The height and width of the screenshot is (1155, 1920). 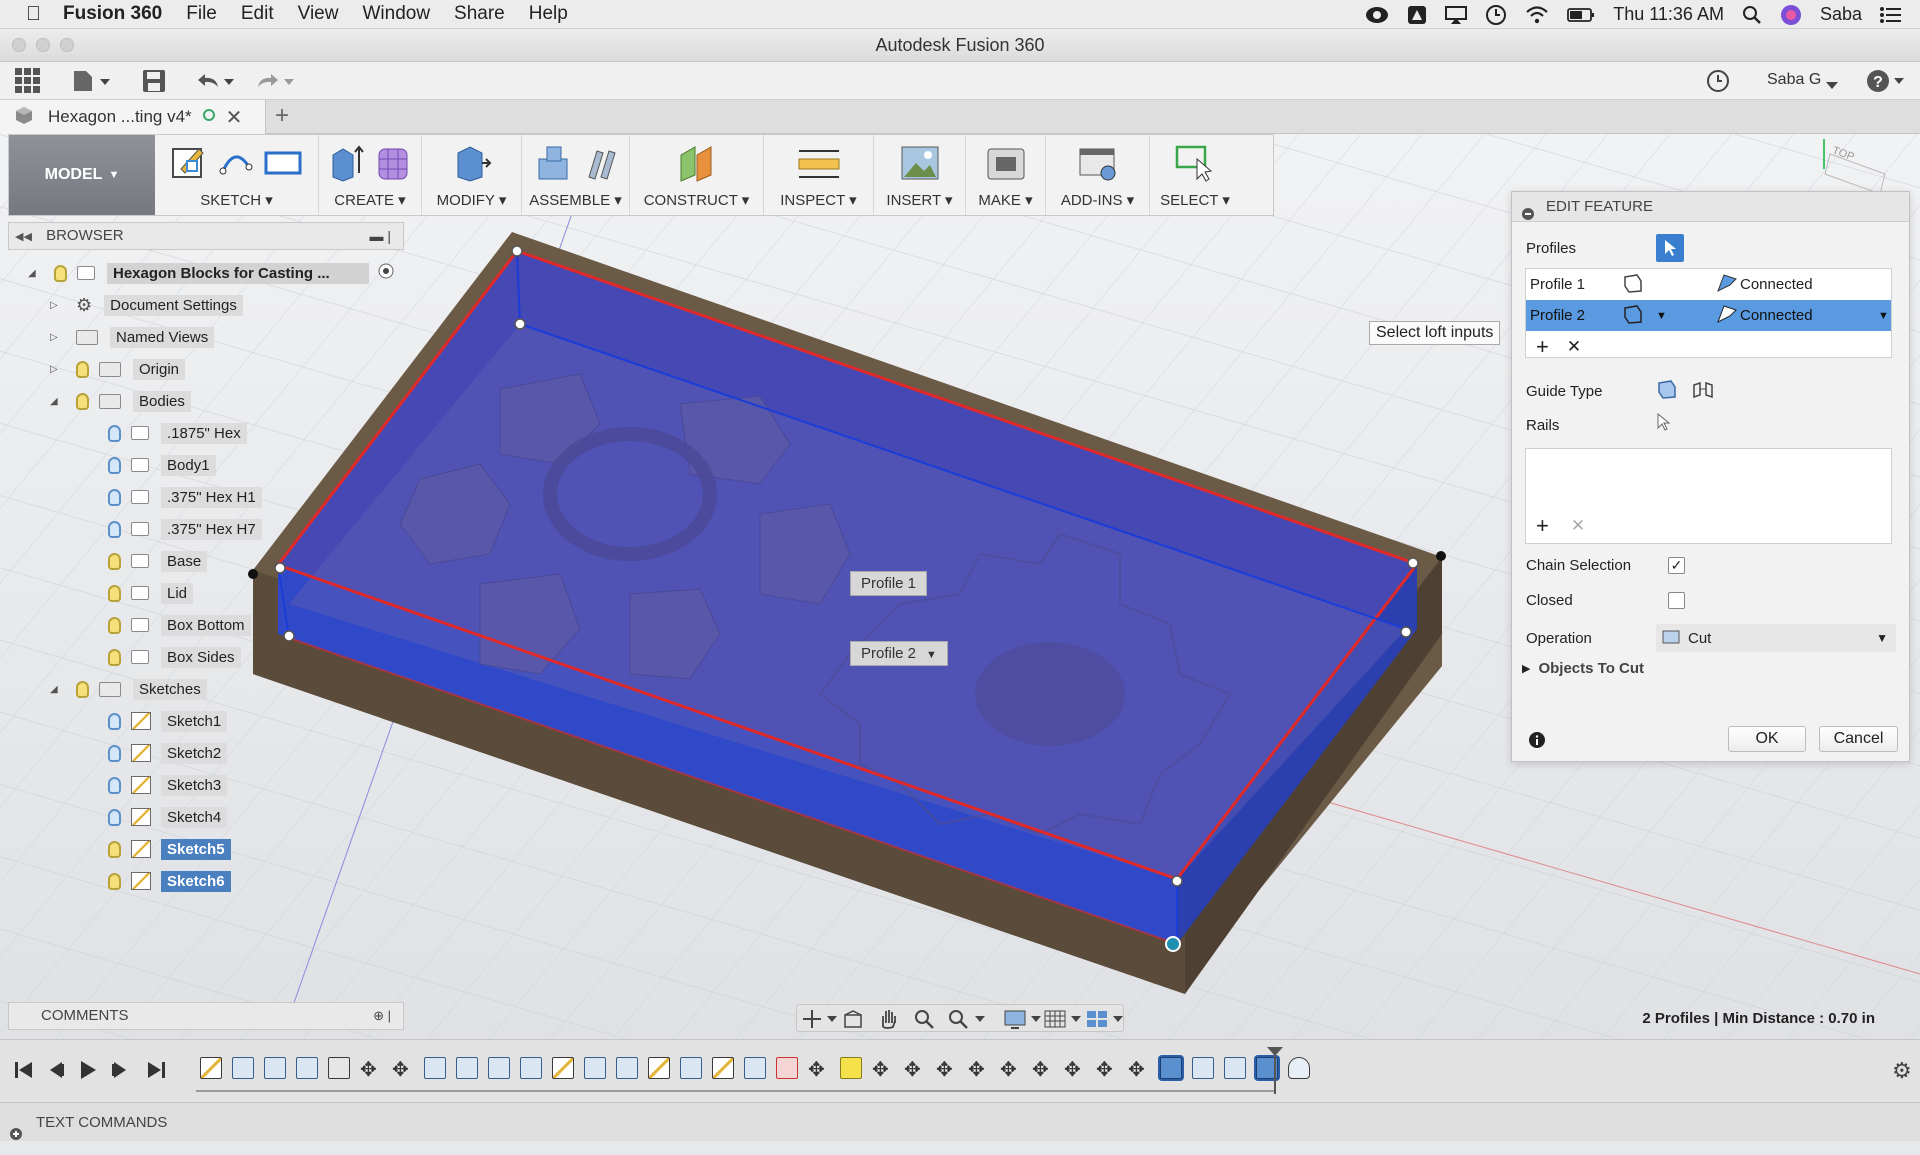 What do you see at coordinates (216, 83) in the screenshot?
I see `undo-icon` at bounding box center [216, 83].